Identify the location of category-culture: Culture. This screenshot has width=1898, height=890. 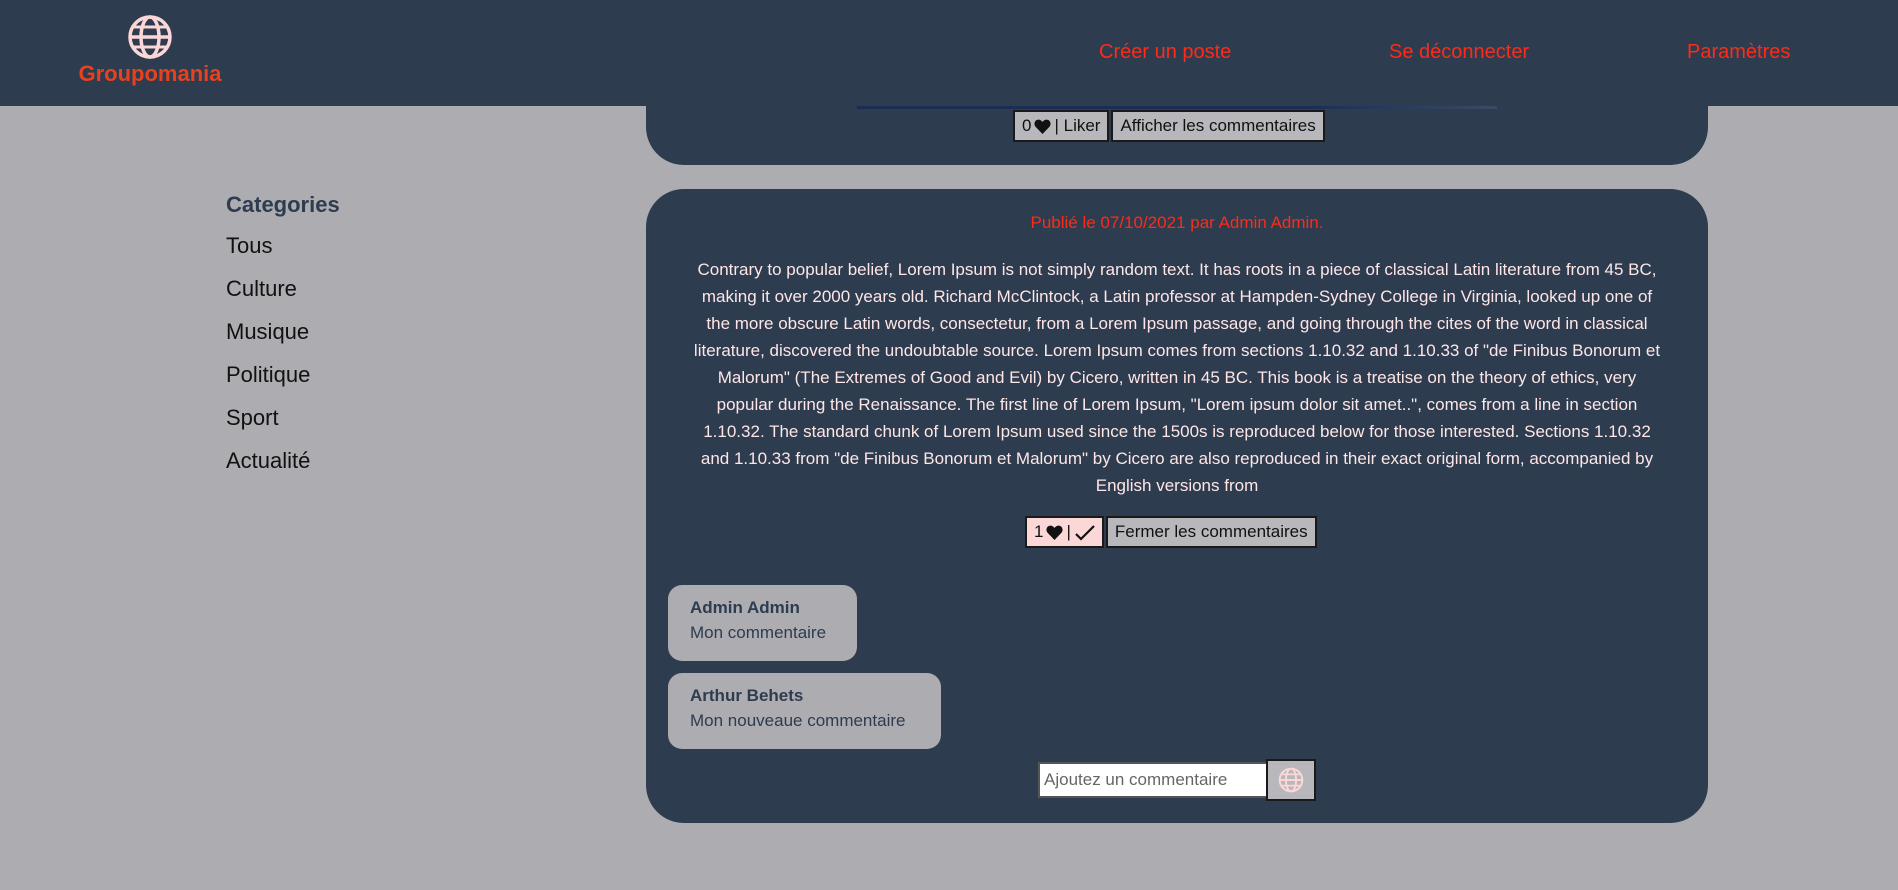
(283, 296).